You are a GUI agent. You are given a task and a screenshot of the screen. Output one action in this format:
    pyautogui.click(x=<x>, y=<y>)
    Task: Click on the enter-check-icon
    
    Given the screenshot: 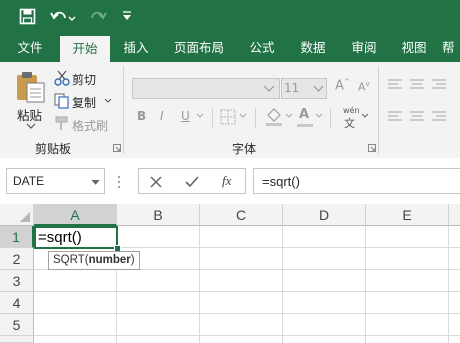 What is the action you would take?
    pyautogui.click(x=192, y=182)
    